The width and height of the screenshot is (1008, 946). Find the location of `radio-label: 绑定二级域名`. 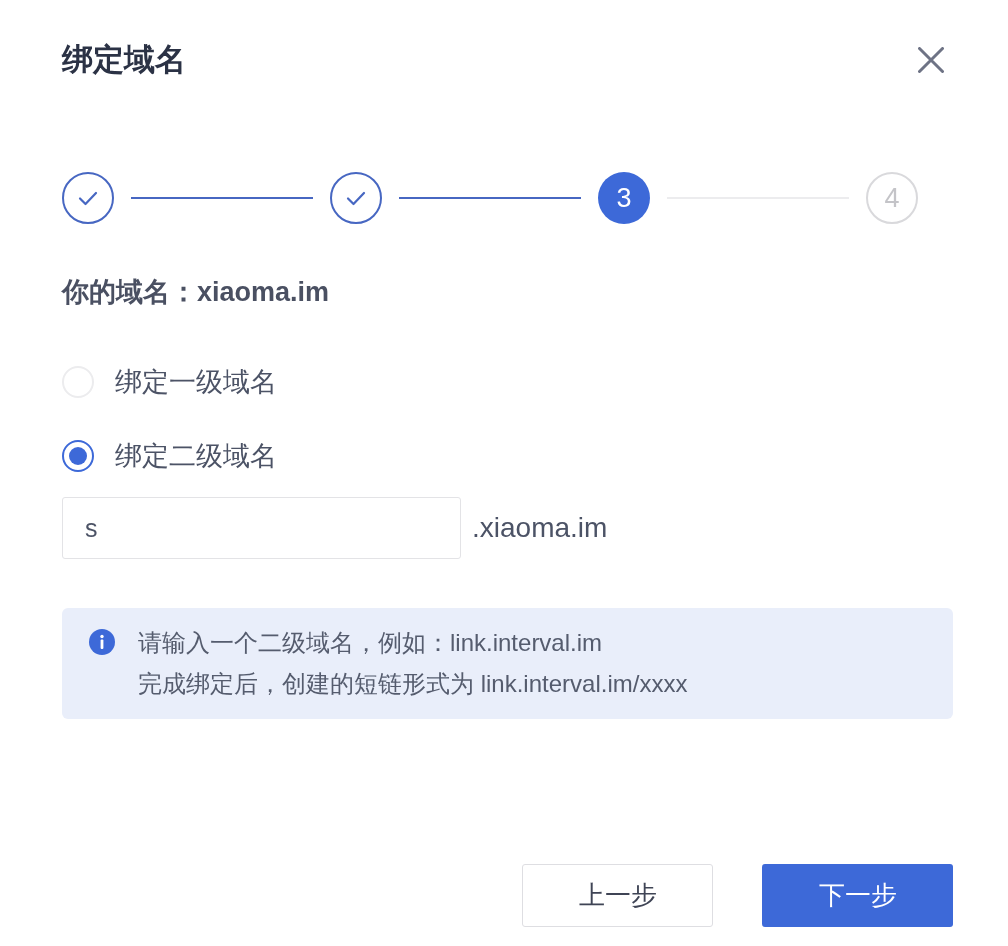

radio-label: 绑定二级域名 is located at coordinates (196, 456).